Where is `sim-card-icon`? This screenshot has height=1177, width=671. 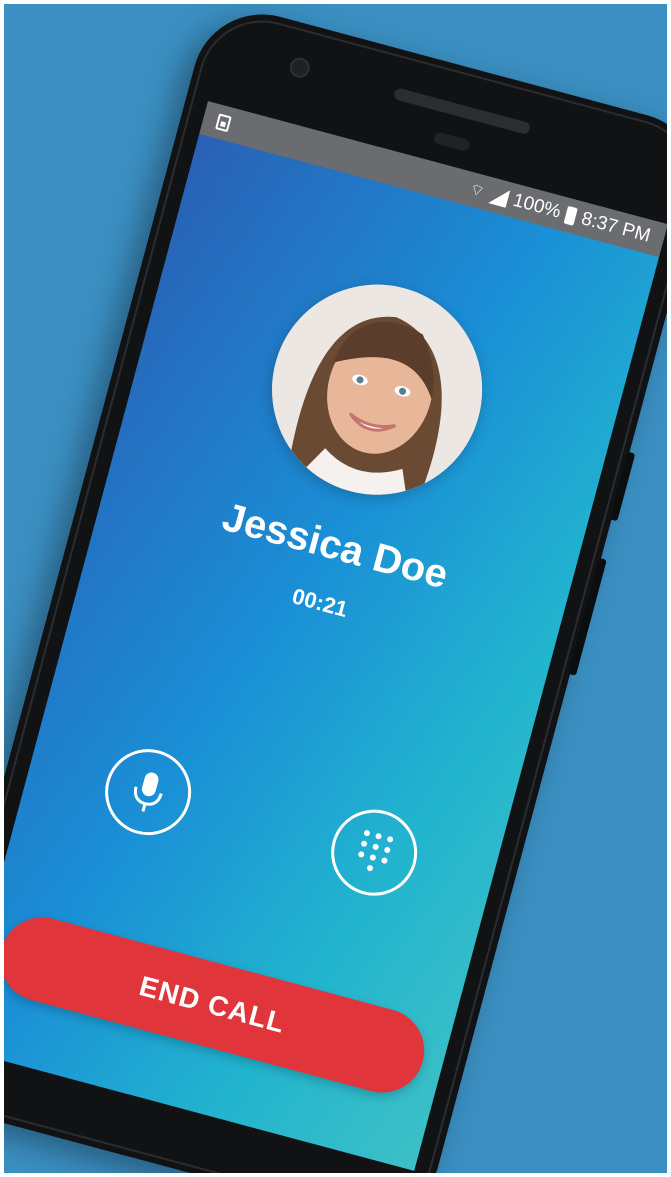
sim-card-icon is located at coordinates (223, 123).